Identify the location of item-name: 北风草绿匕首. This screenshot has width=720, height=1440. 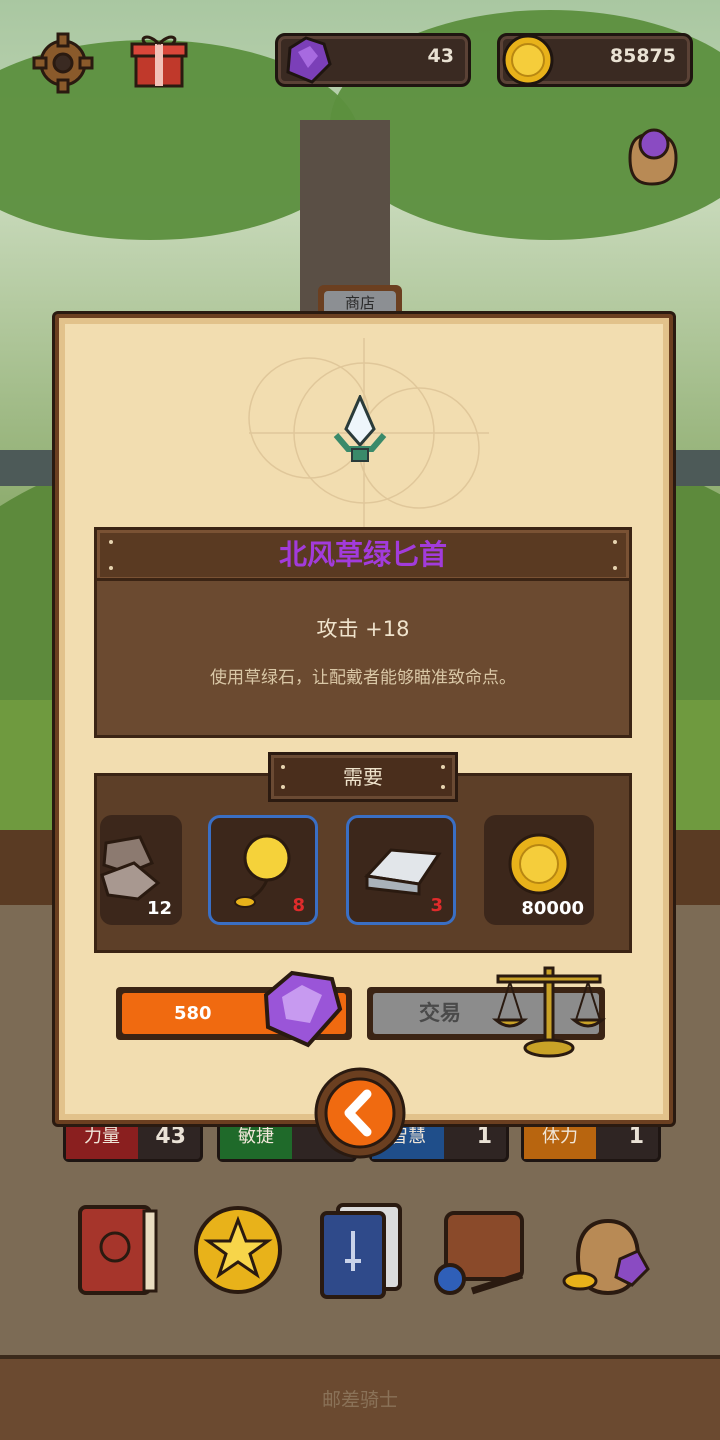
(362, 554).